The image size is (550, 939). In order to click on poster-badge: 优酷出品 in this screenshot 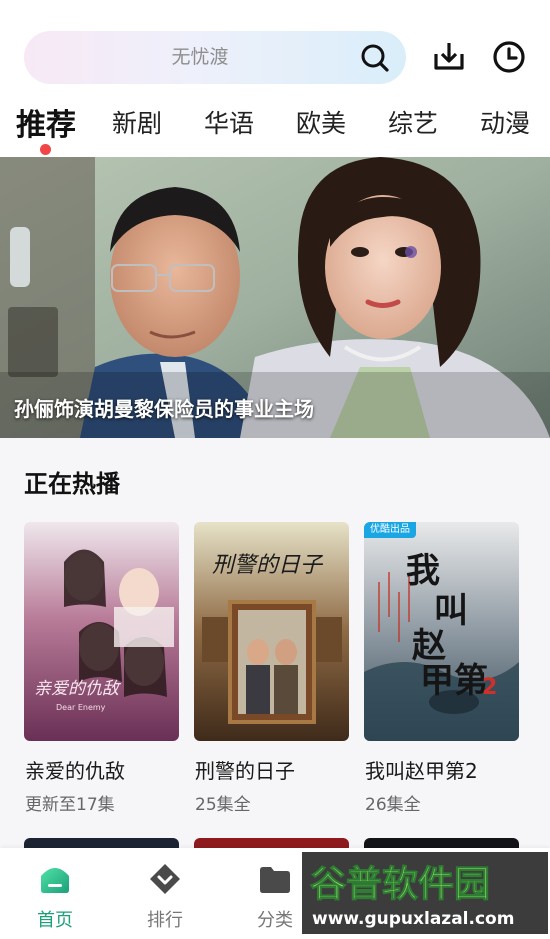, I will do `click(390, 530)`.